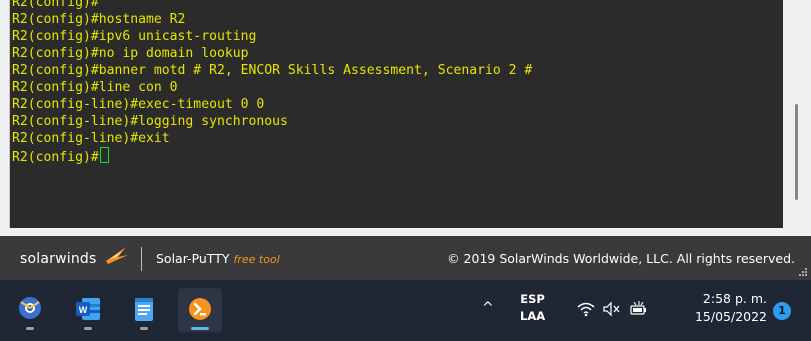  What do you see at coordinates (104, 155) in the screenshot?
I see `terminal-cursor` at bounding box center [104, 155].